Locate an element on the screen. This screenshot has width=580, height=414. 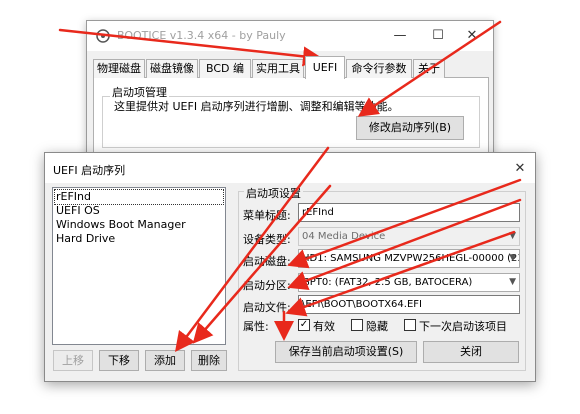
device-type-label: 设备类型: is located at coordinates (267, 239).